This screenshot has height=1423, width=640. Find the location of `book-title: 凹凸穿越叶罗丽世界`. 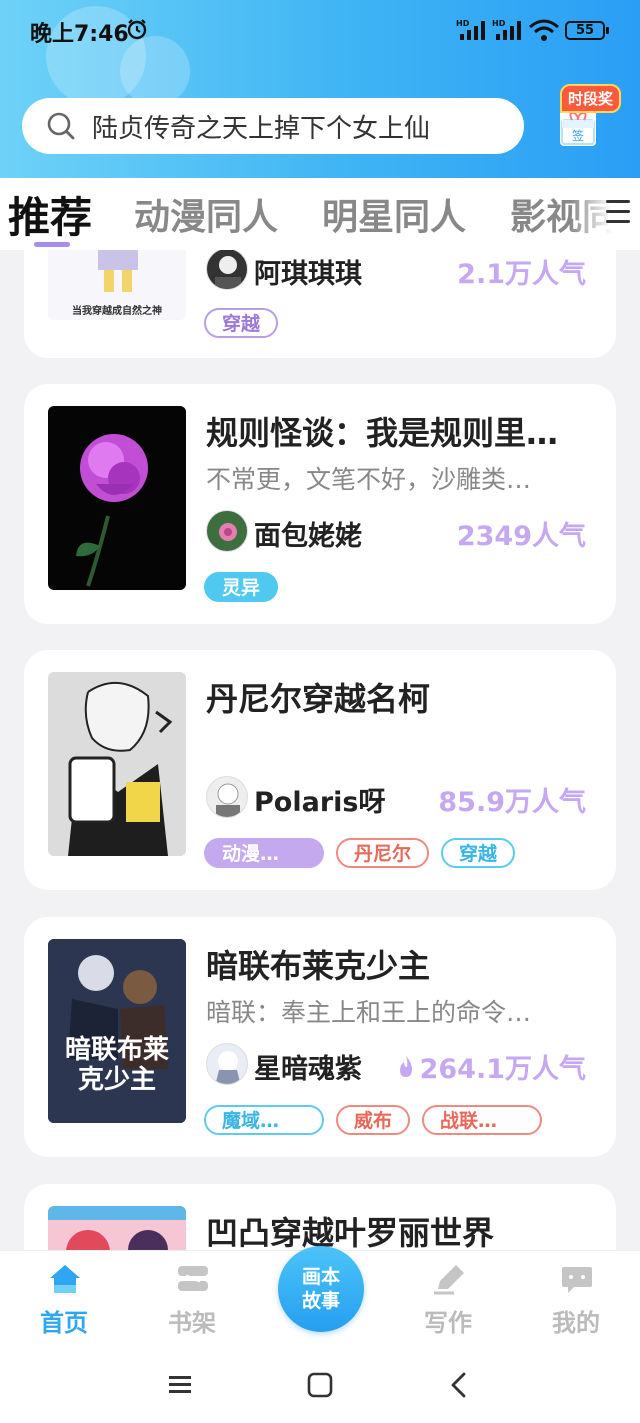

book-title: 凹凸穿越叶罗丽世界 is located at coordinates (406, 1229).